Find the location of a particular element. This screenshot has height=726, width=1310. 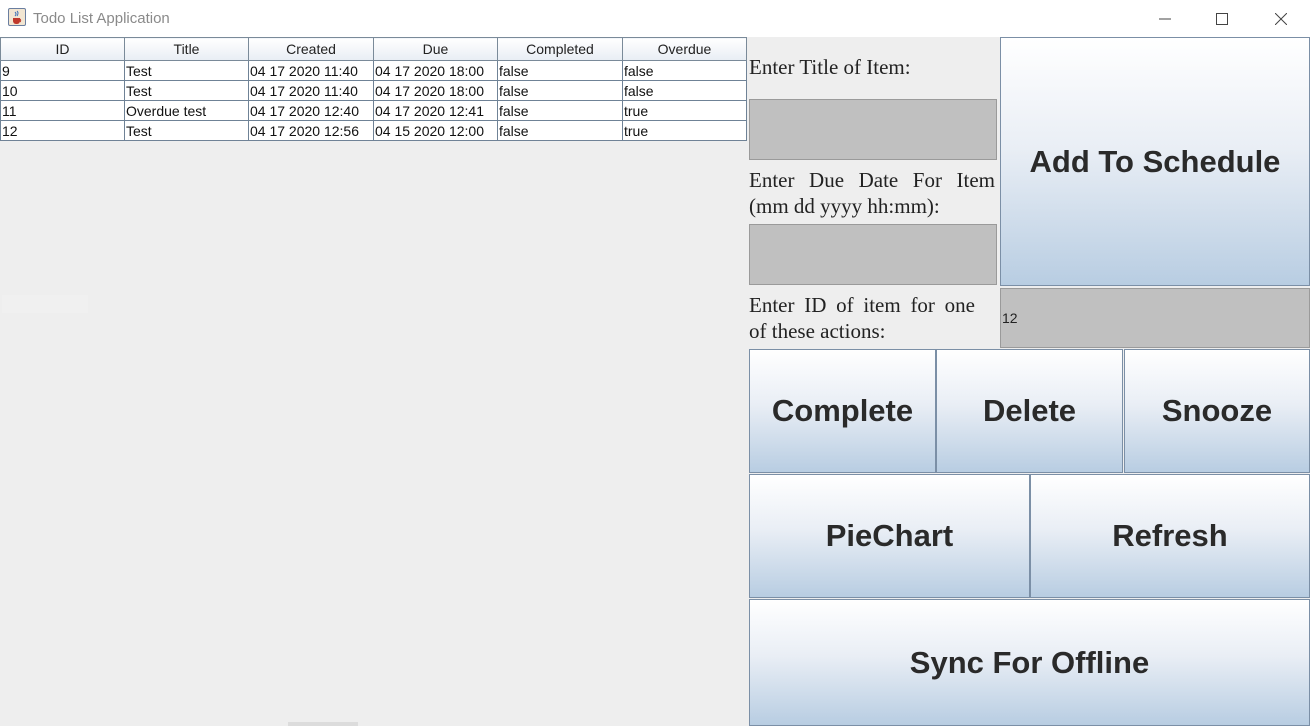

table-header-row: ID Title Created Due Completed Overdue is located at coordinates (373, 49).